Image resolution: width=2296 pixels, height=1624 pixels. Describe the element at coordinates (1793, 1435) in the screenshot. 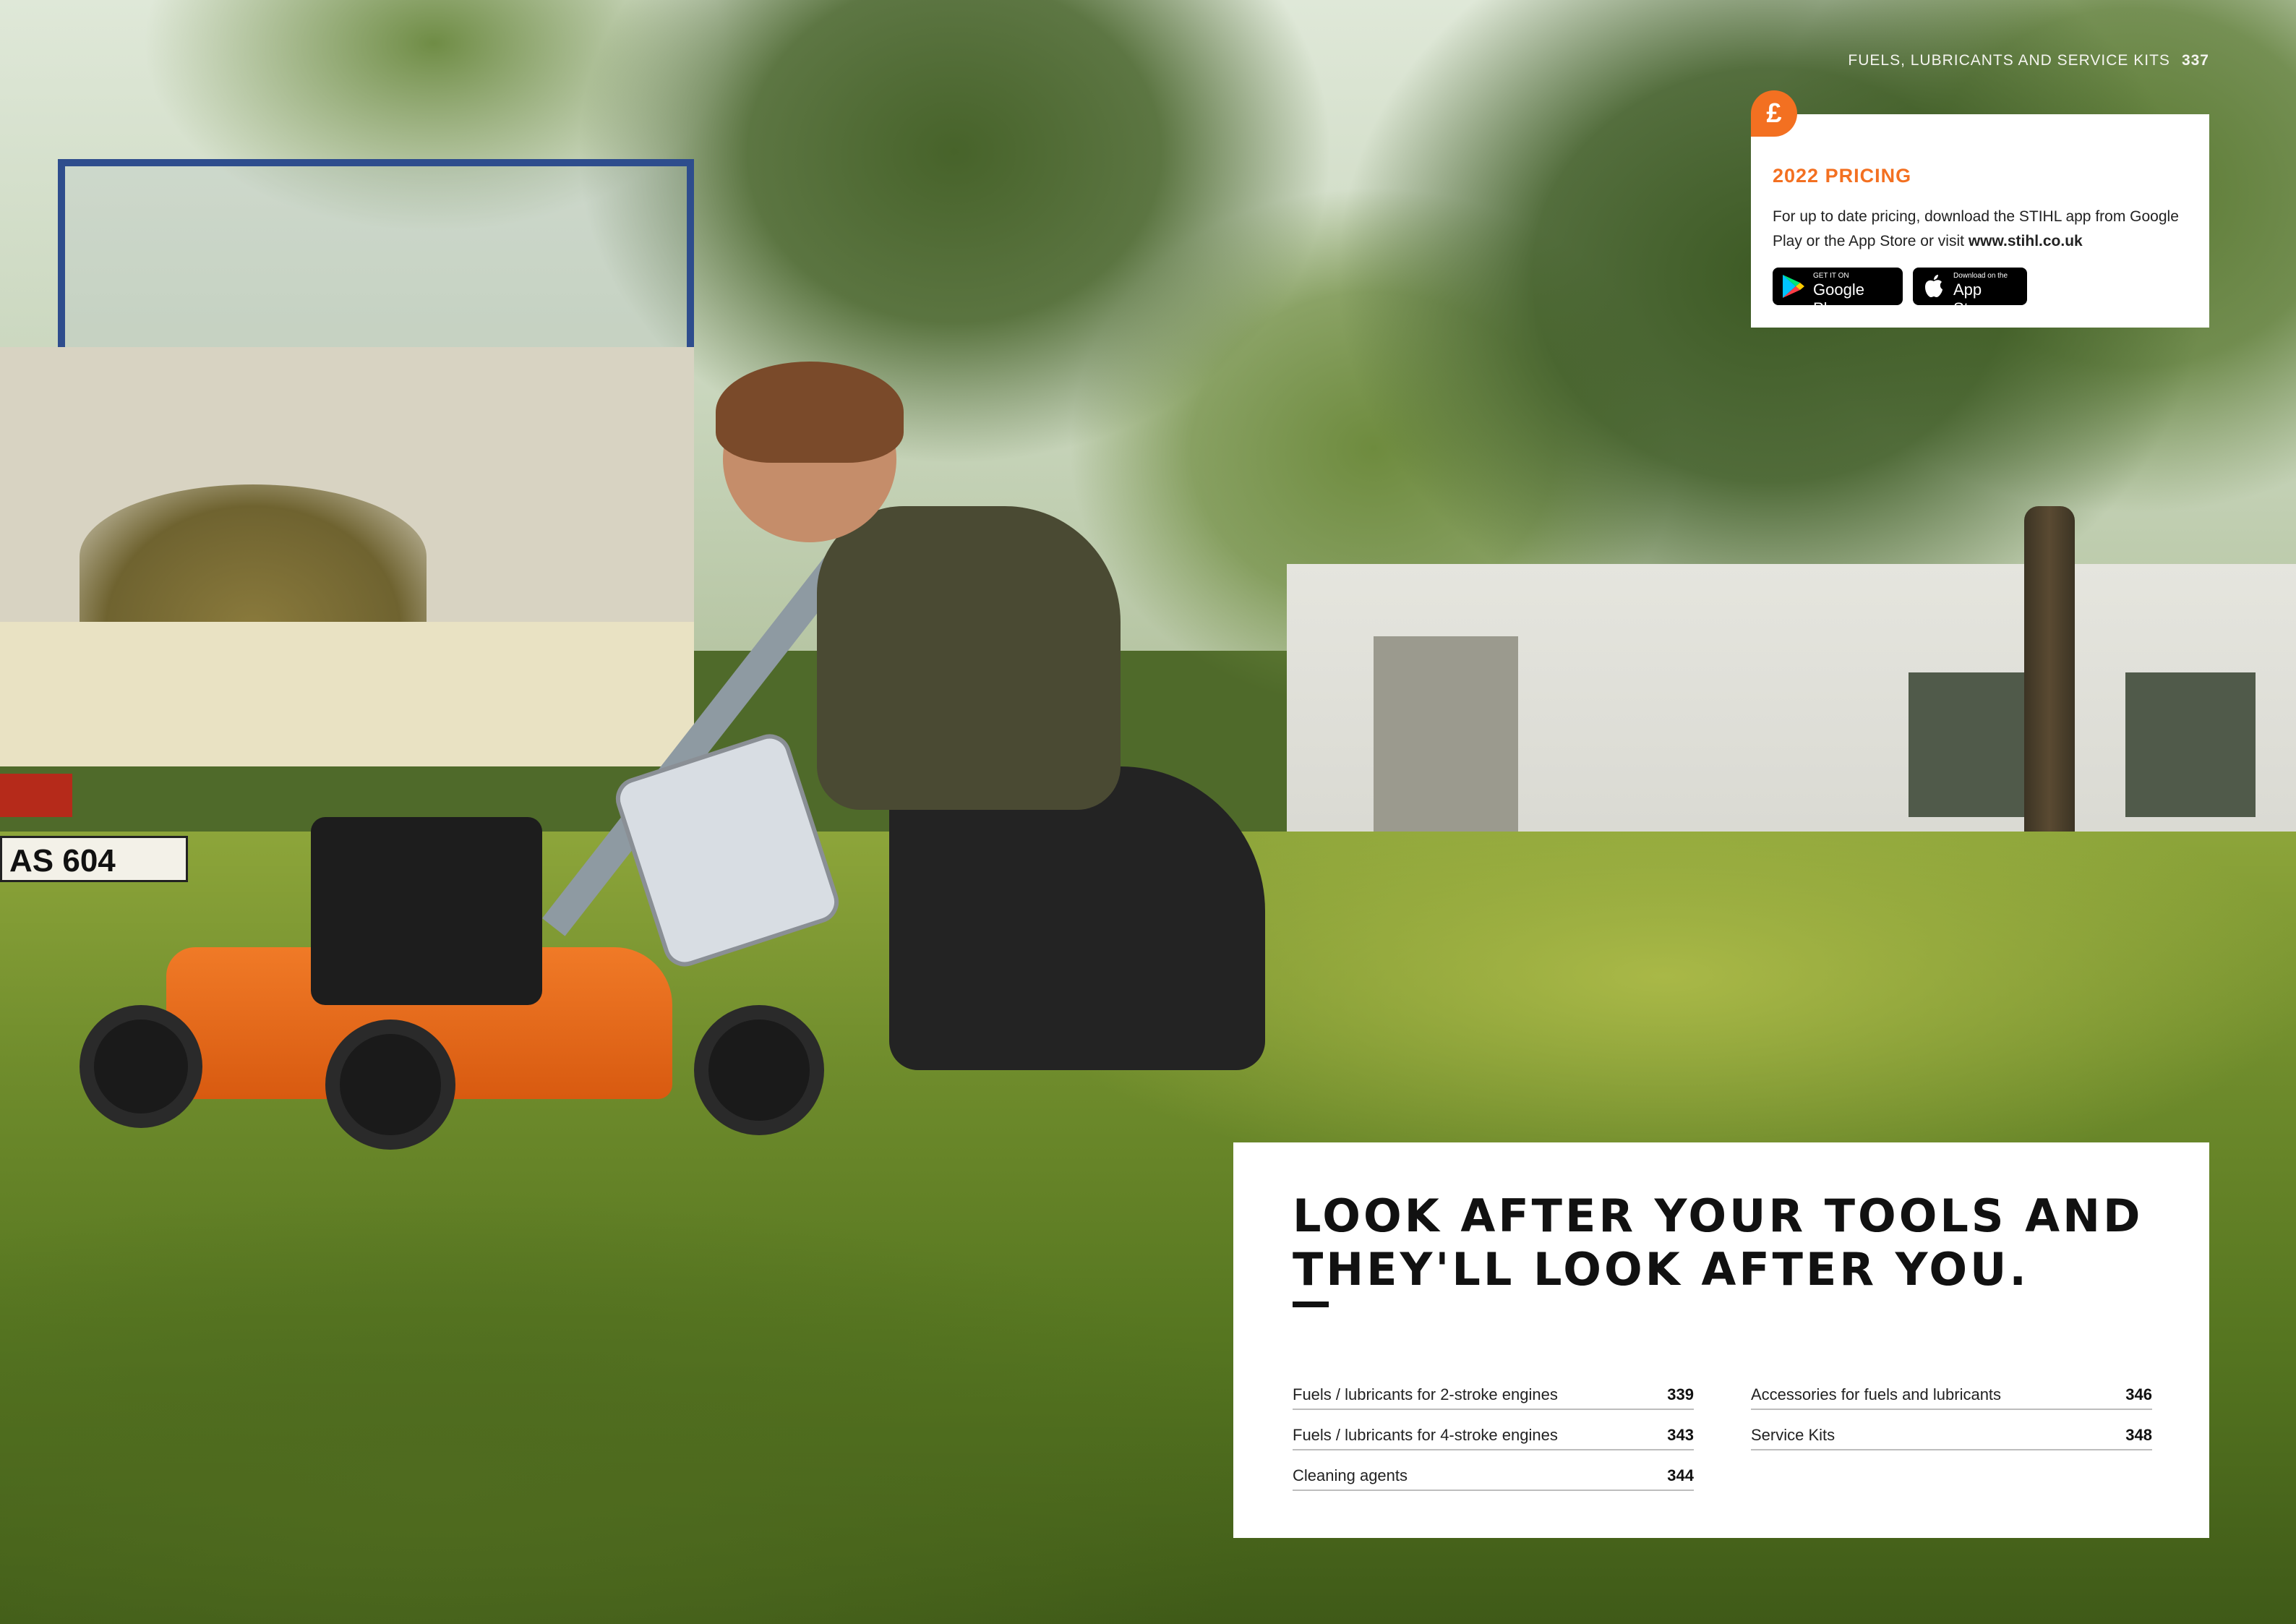

I see `contents-label: Service Kits` at that location.